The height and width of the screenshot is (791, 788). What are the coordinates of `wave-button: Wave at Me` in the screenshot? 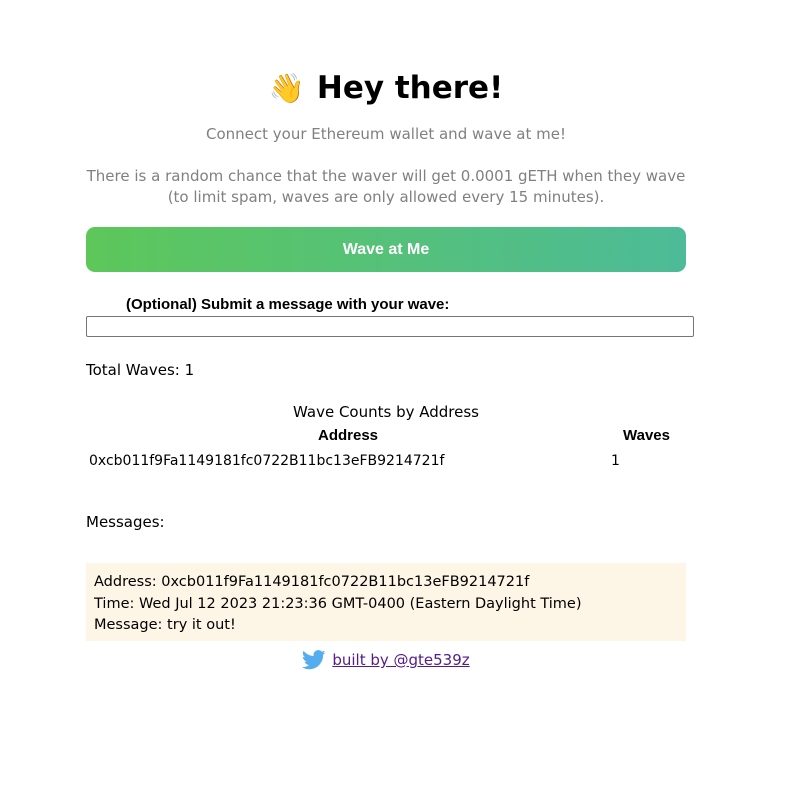 It's located at (386, 249).